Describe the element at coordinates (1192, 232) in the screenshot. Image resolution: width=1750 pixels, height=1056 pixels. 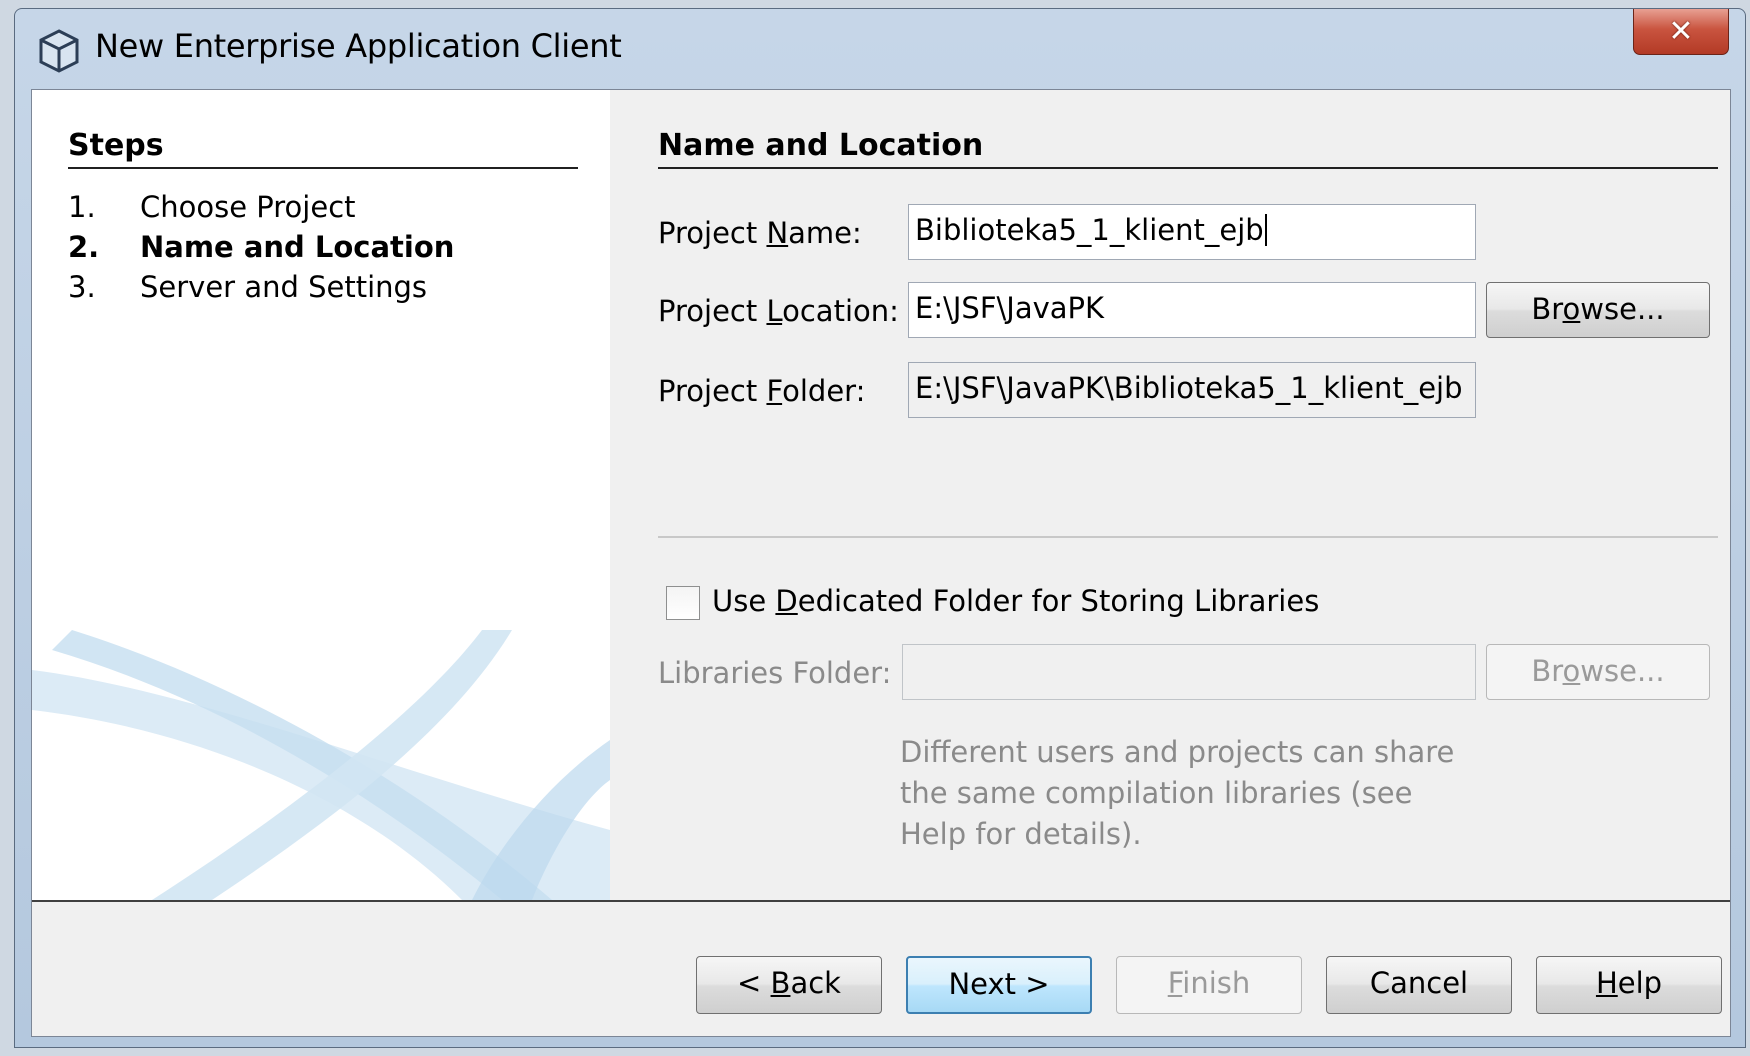
I see `project-name-input: Biblioteka5_1_klient_ejb` at that location.